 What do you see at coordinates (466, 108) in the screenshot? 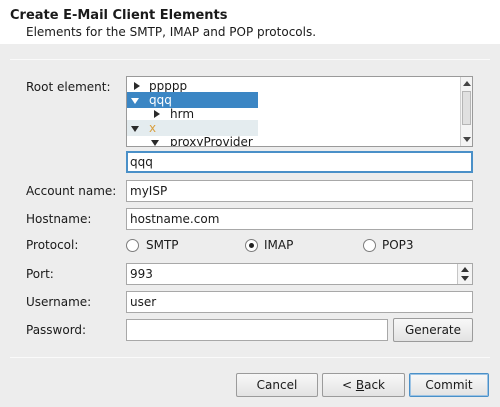
I see `scrollbar-thumb` at bounding box center [466, 108].